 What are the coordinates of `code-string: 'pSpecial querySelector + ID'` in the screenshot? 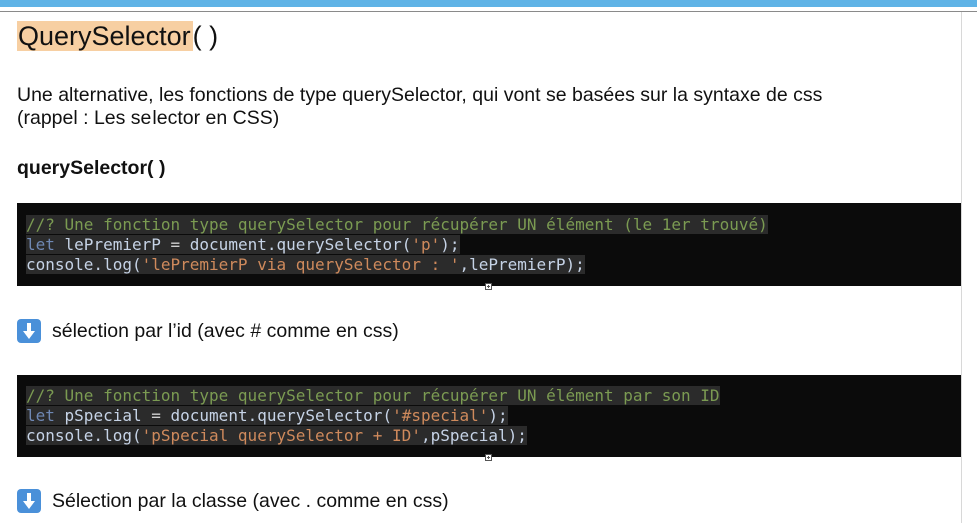 It's located at (281, 435).